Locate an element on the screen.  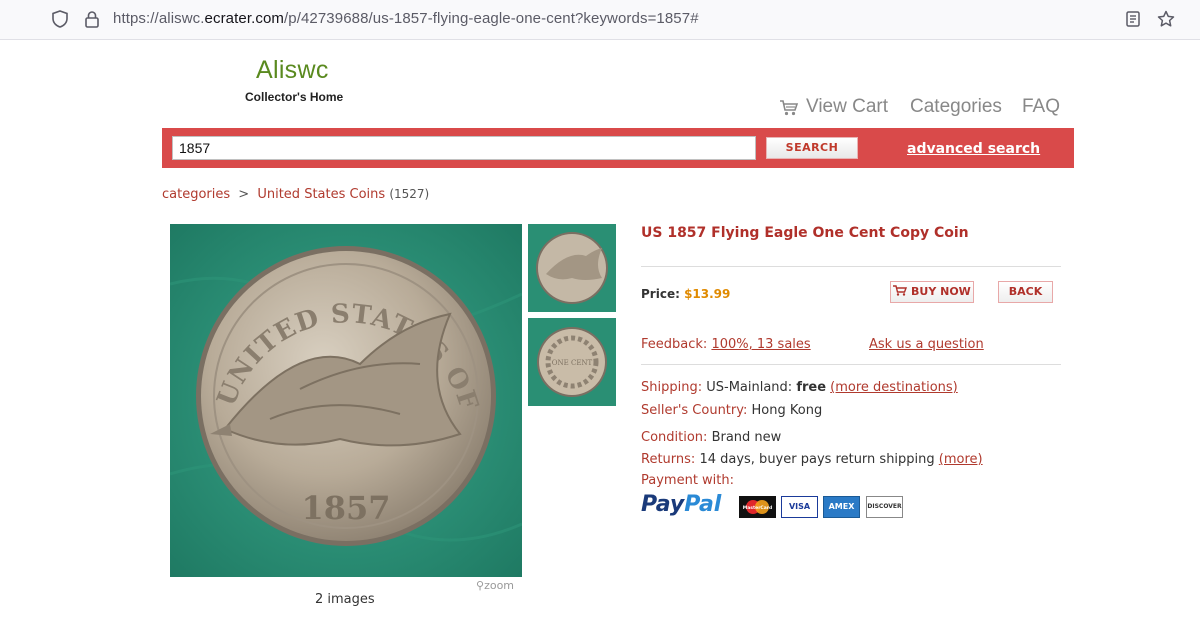
search-input is located at coordinates (464, 148).